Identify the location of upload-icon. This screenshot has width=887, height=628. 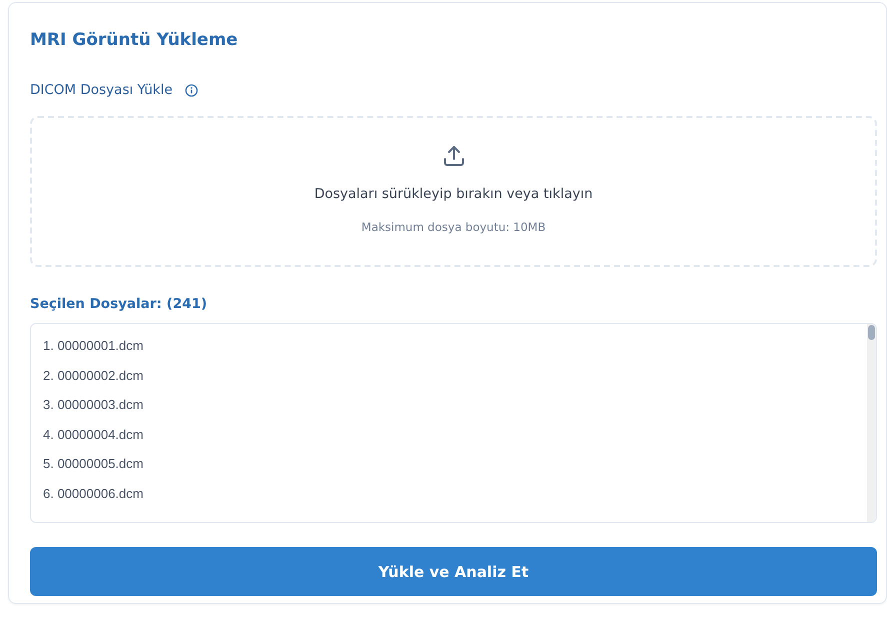
(454, 156).